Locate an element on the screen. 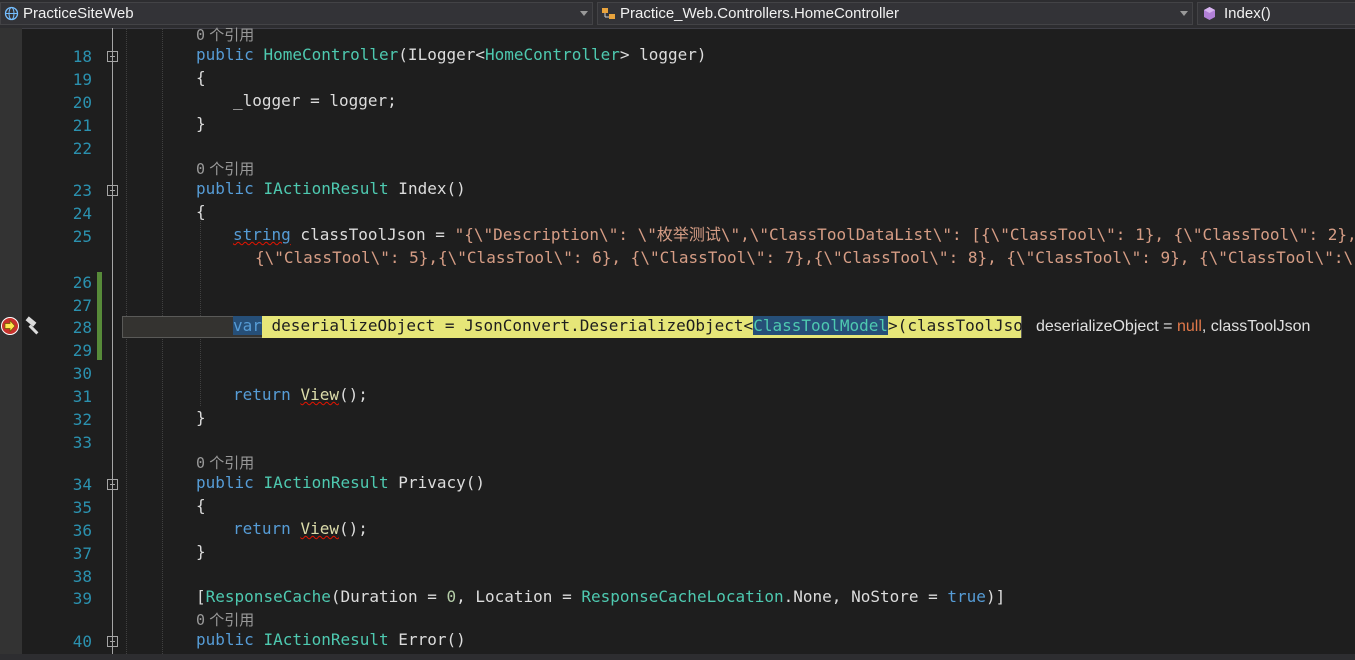 This screenshot has width=1355, height=660. member-dropdown: Index() is located at coordinates (1276, 13).